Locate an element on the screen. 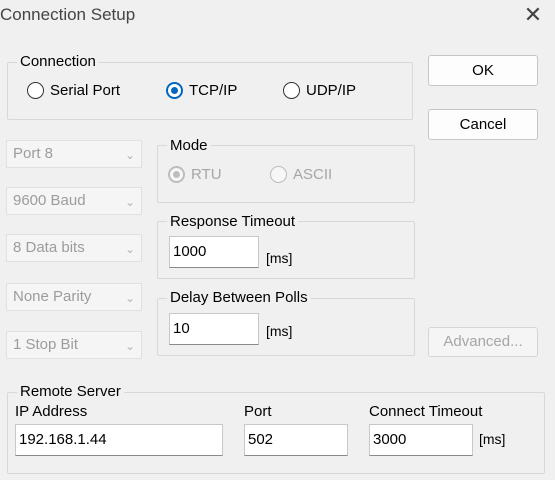  response-timeout-legend: Response Timeout is located at coordinates (233, 221).